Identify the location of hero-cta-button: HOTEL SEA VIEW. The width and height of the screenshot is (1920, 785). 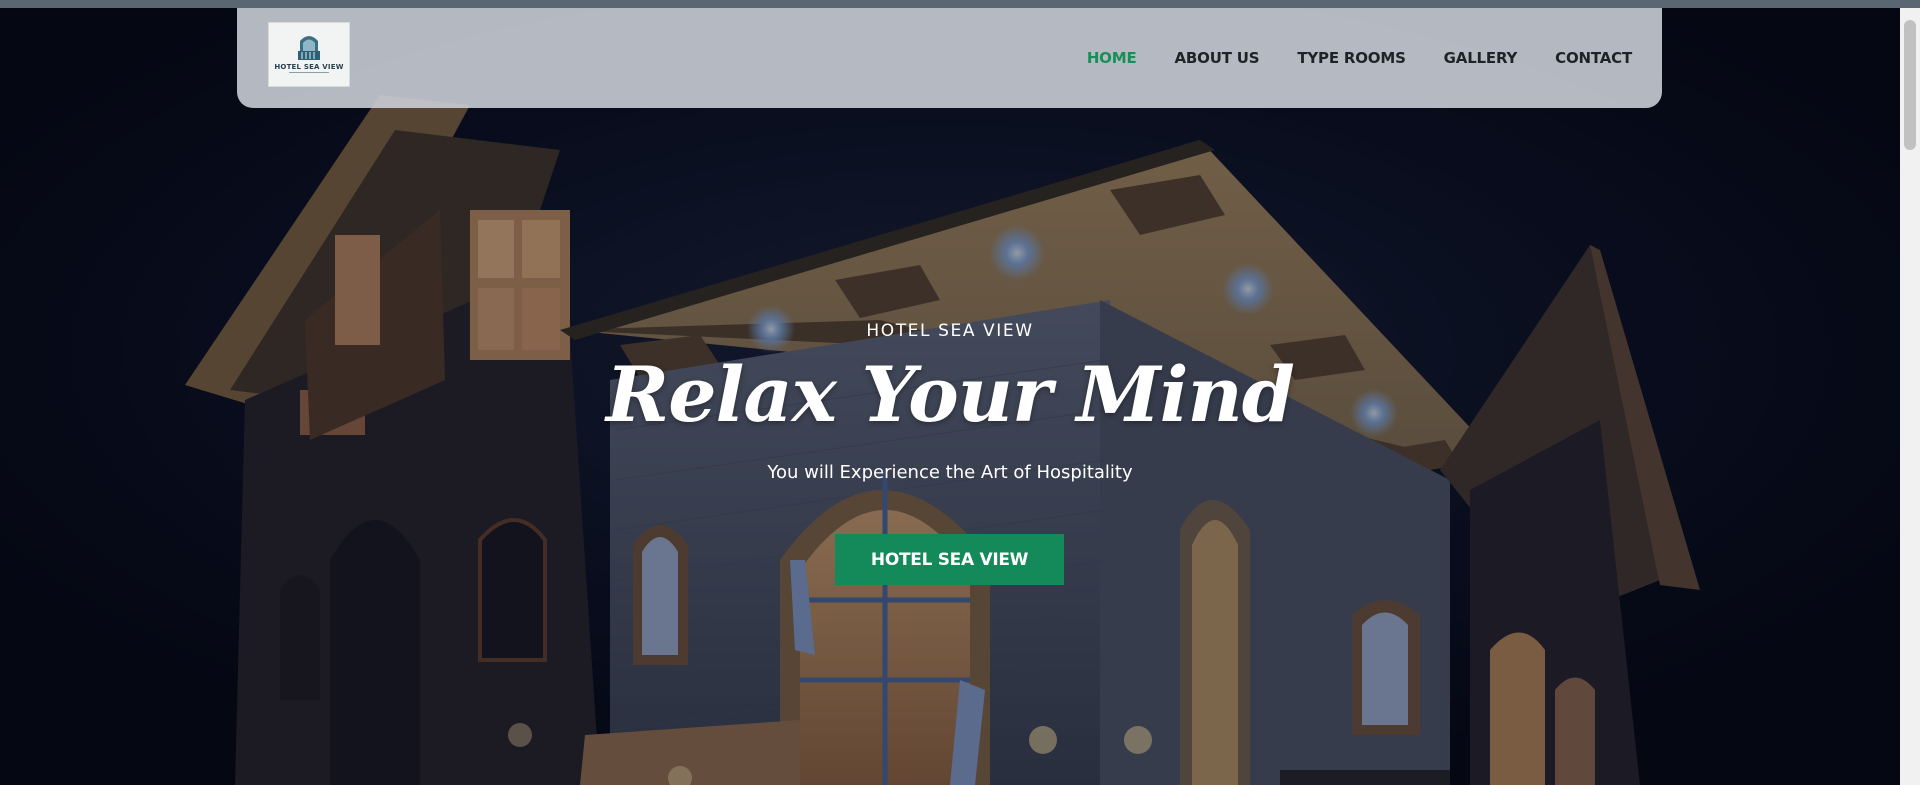
(949, 559).